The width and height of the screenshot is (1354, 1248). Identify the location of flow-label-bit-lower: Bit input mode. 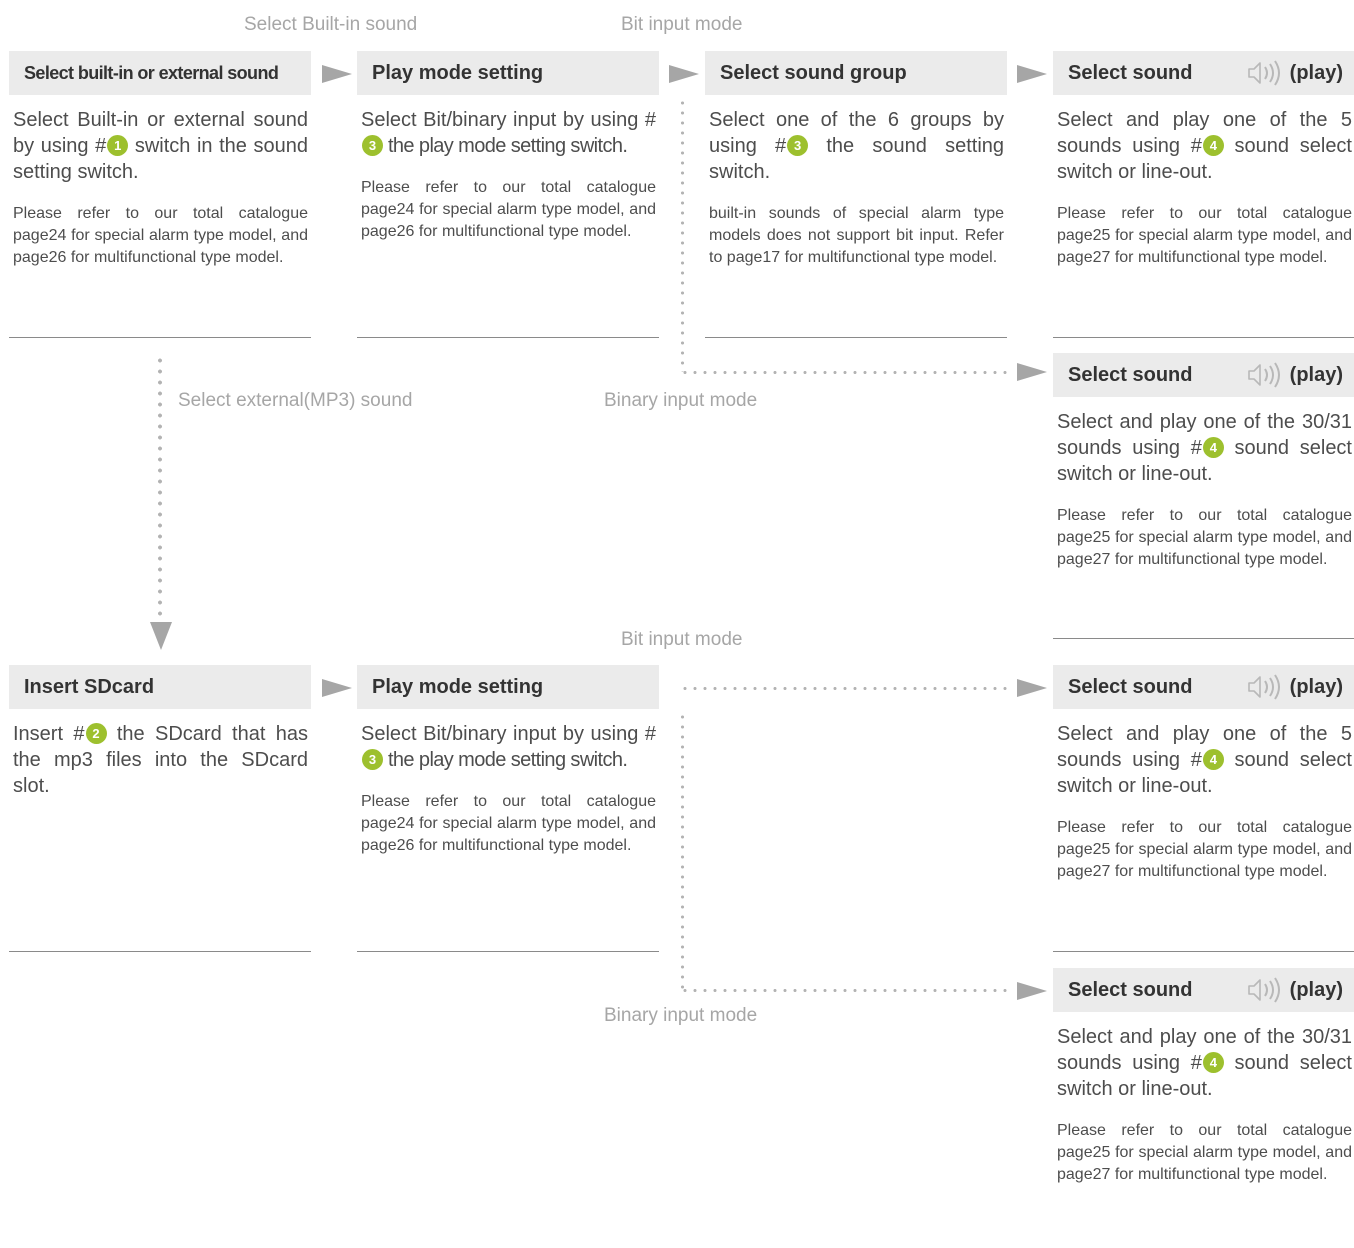
(682, 639).